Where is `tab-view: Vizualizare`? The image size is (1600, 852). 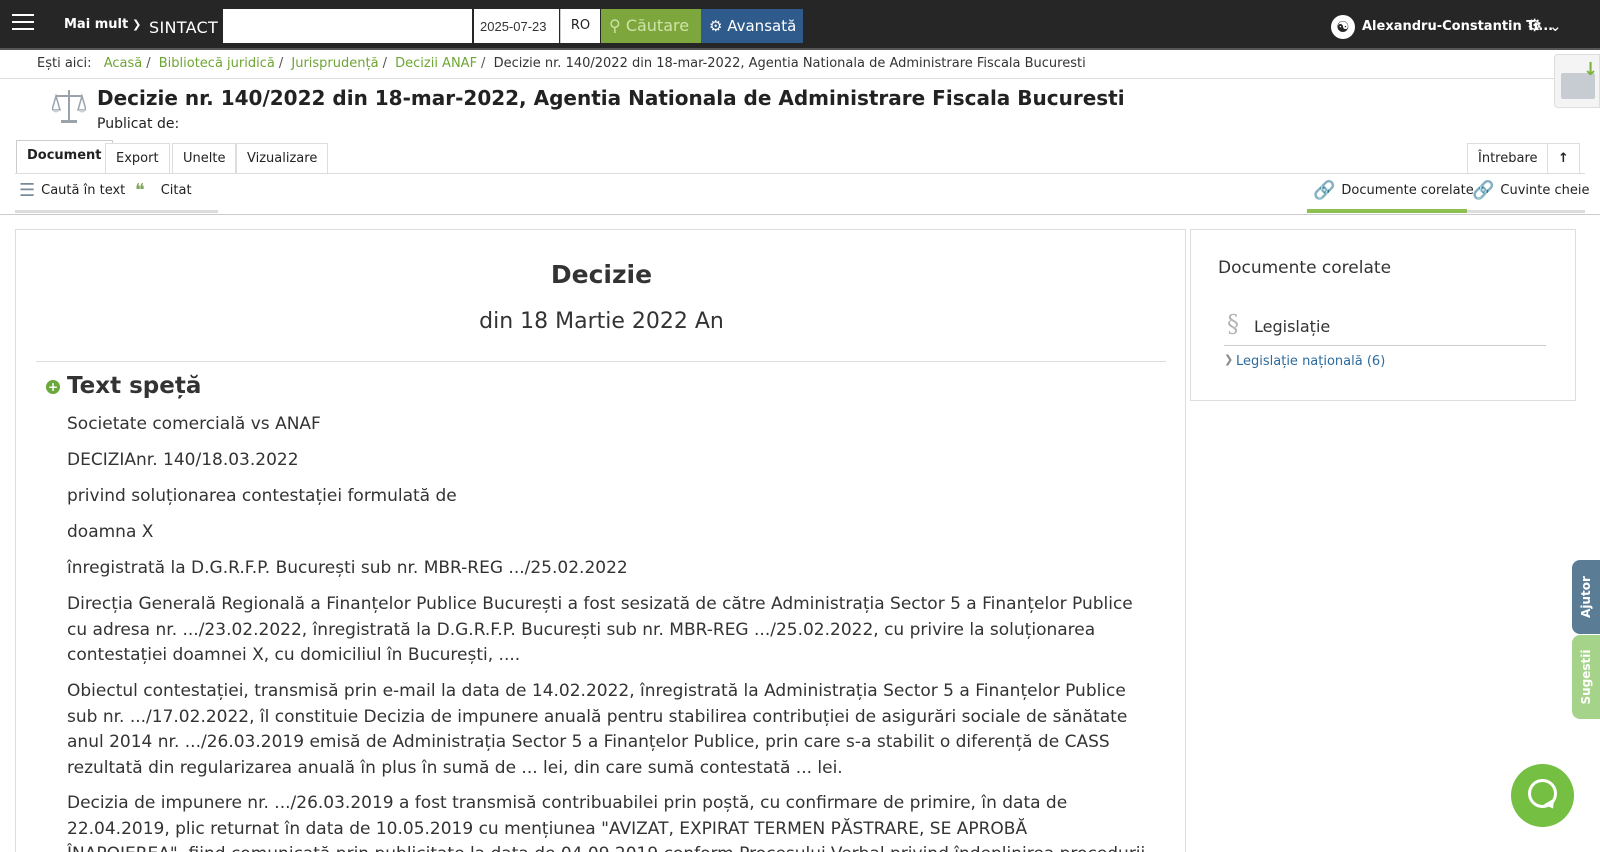
tab-view: Vizualizare is located at coordinates (282, 158).